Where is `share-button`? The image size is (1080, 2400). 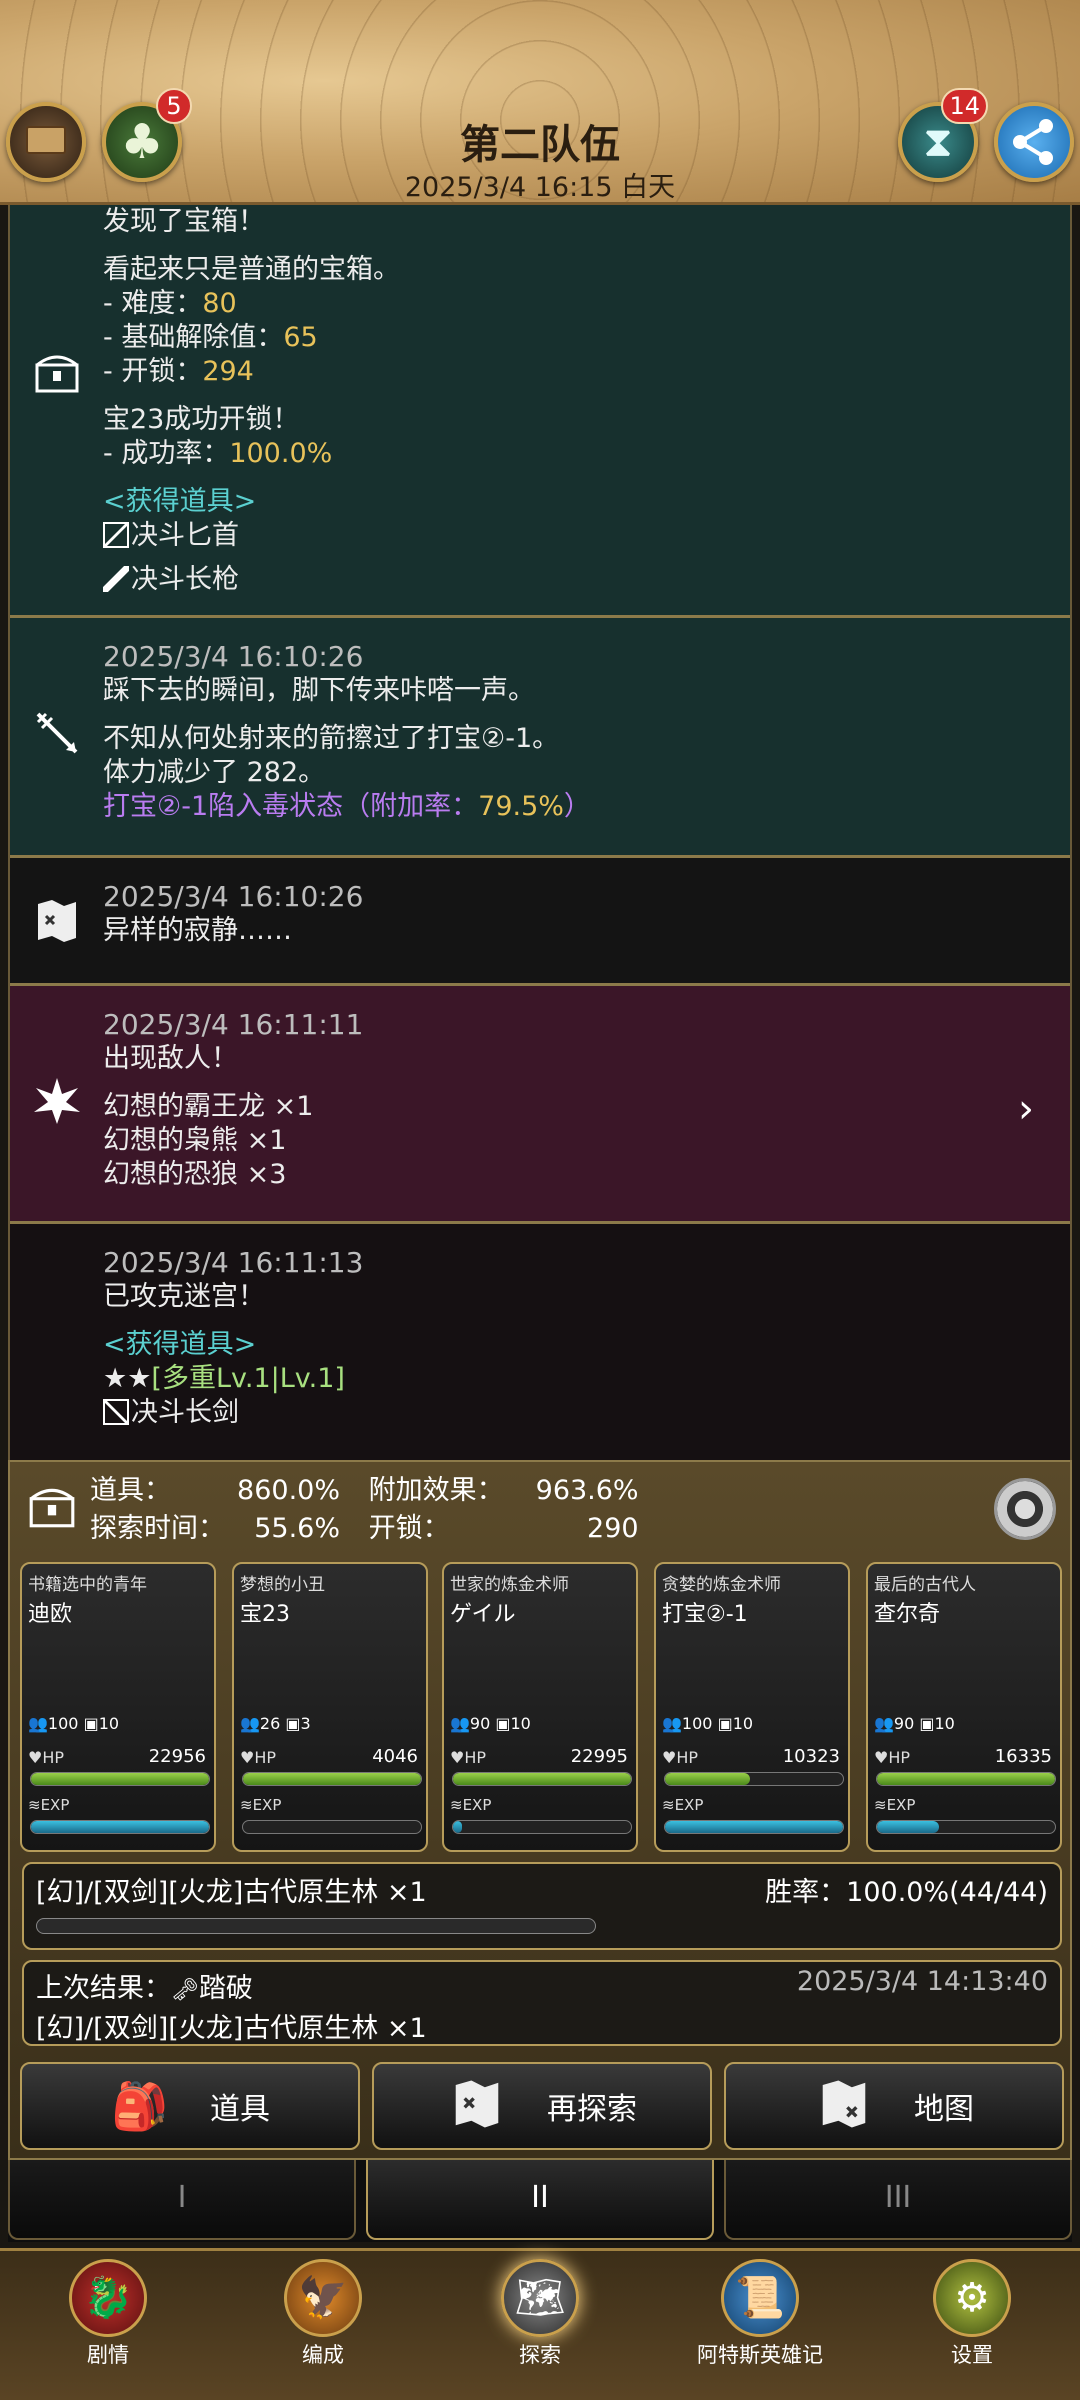
share-button is located at coordinates (1034, 142).